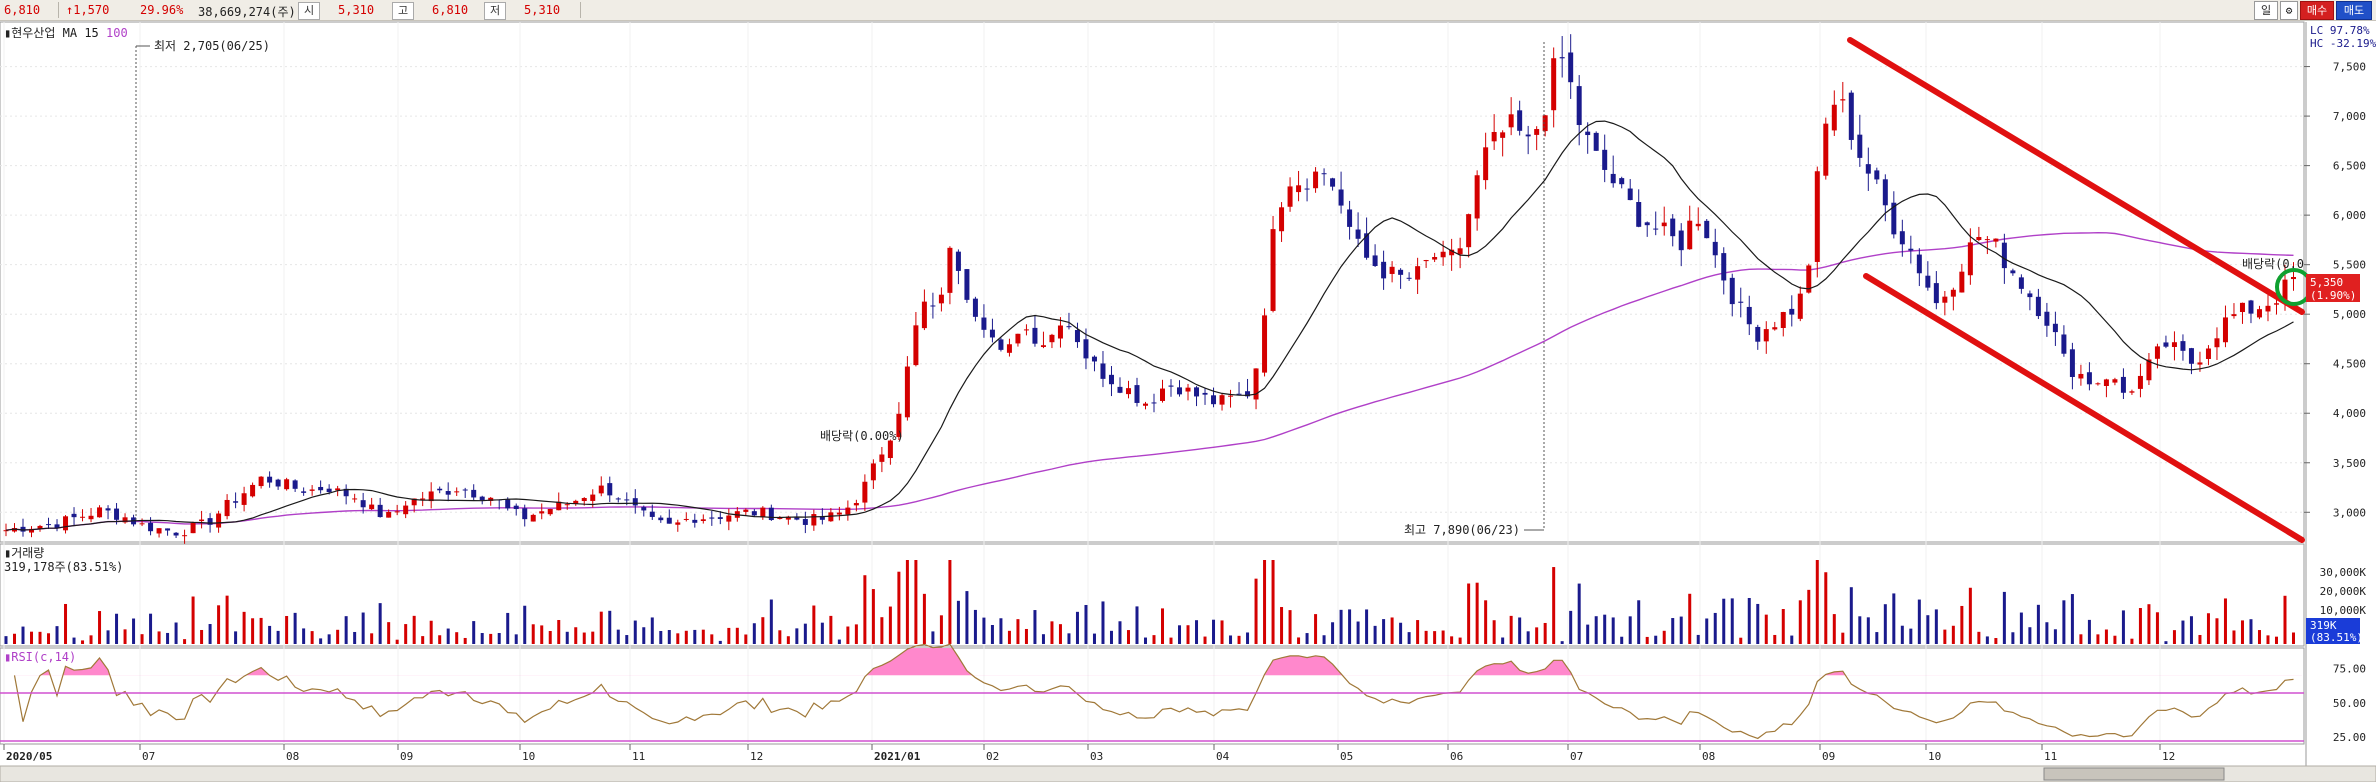 This screenshot has height=782, width=2376. Describe the element at coordinates (1828, 756) in the screenshot. I see `time-tick-label: 09` at that location.